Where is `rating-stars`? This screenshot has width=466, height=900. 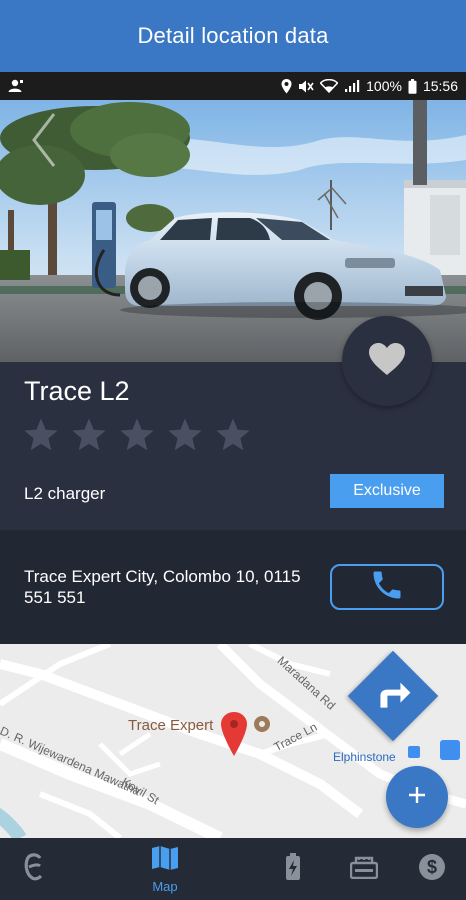 rating-stars is located at coordinates (137, 435).